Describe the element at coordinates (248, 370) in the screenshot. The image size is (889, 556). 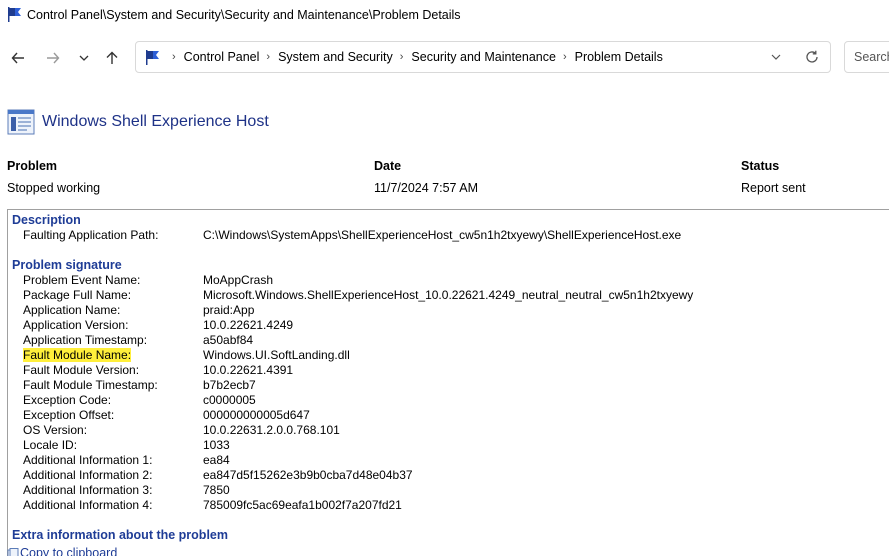
I see `signature-row-value: 10.0.22621.4391` at that location.